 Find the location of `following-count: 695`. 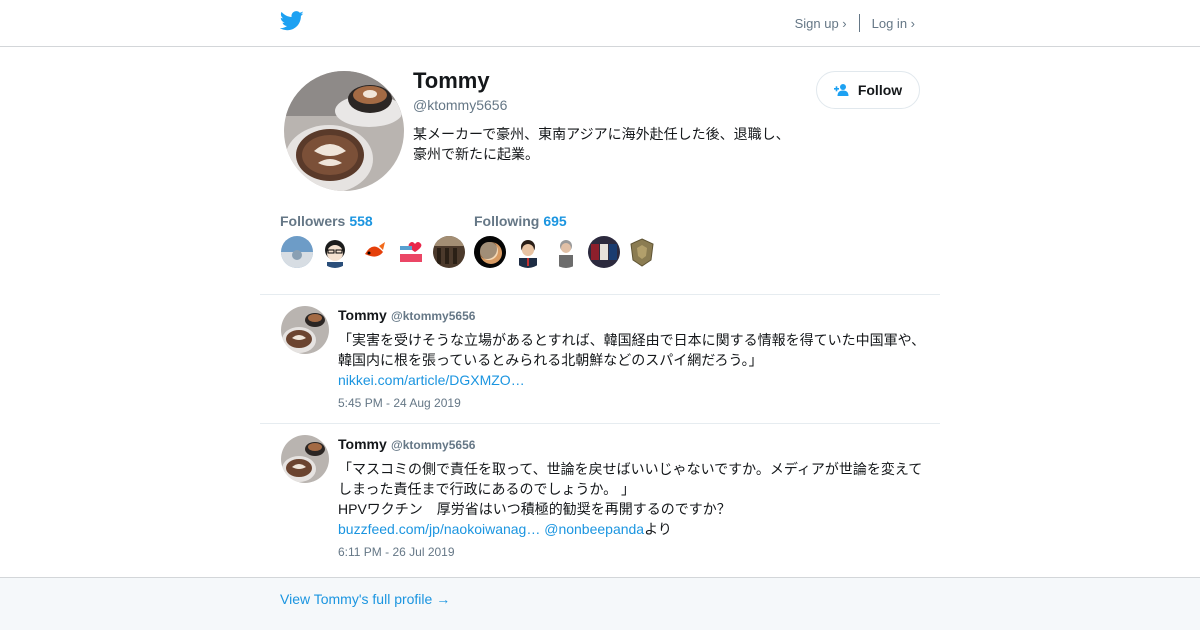

following-count: 695 is located at coordinates (555, 221).